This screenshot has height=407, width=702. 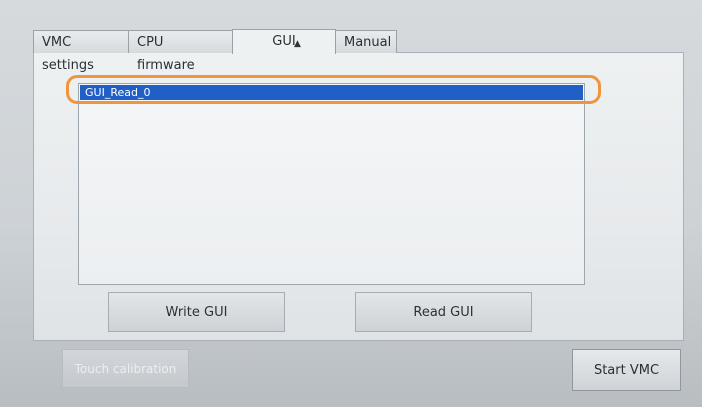 I want to click on tab-bar: VMC settings CPU firmware GUI Manual, so click(x=215, y=51).